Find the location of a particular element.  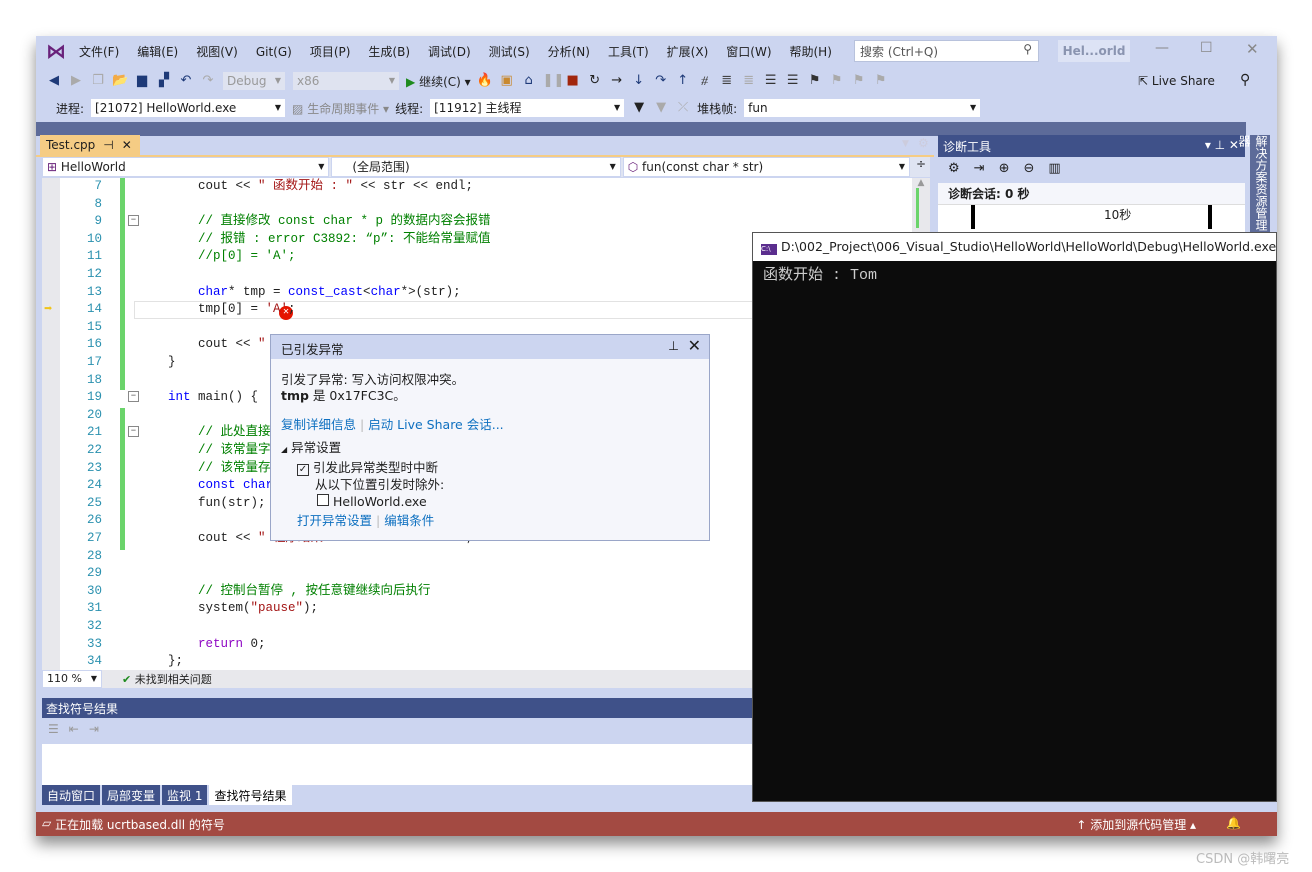

exception-close-icon: ✕ is located at coordinates (694, 345).